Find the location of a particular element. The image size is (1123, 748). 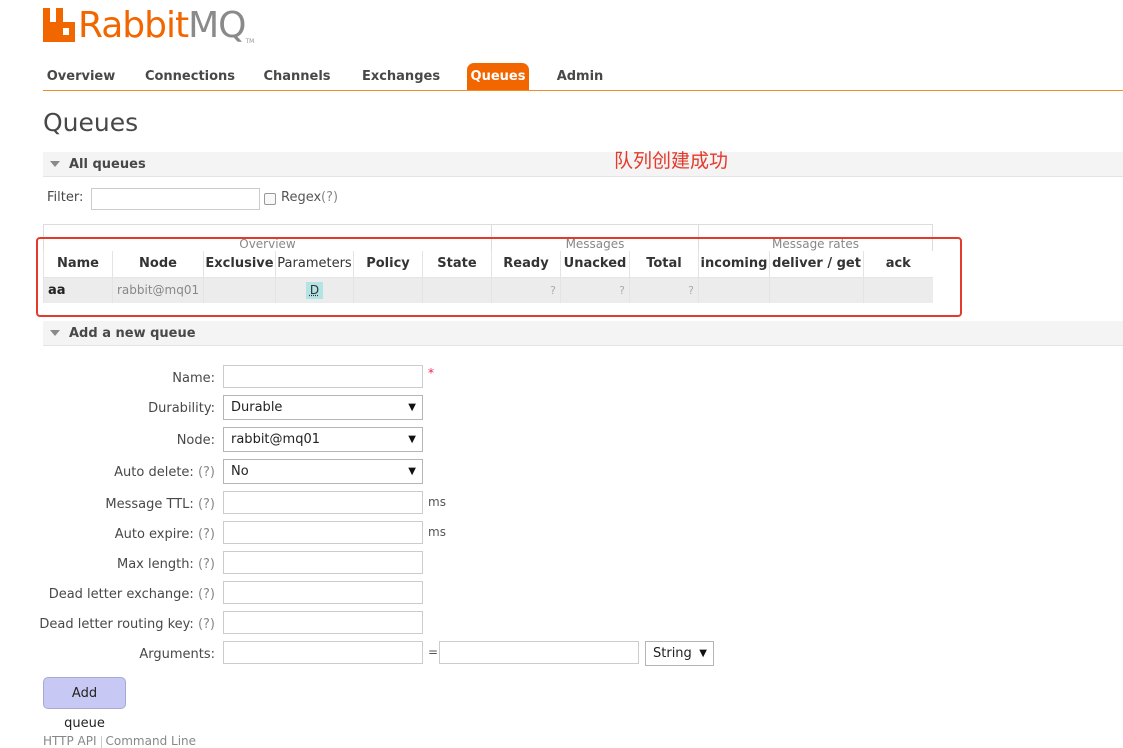

footer: HTTP API Command Line is located at coordinates (119, 741).